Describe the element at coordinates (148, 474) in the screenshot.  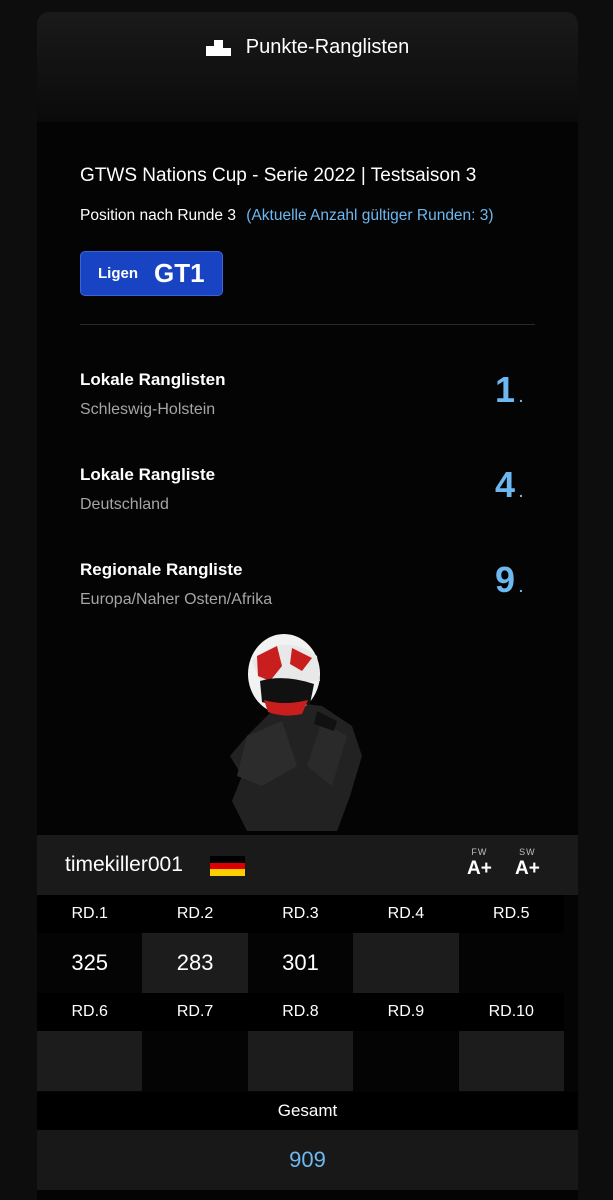
I see `ranking-title: Lokale Rangliste` at that location.